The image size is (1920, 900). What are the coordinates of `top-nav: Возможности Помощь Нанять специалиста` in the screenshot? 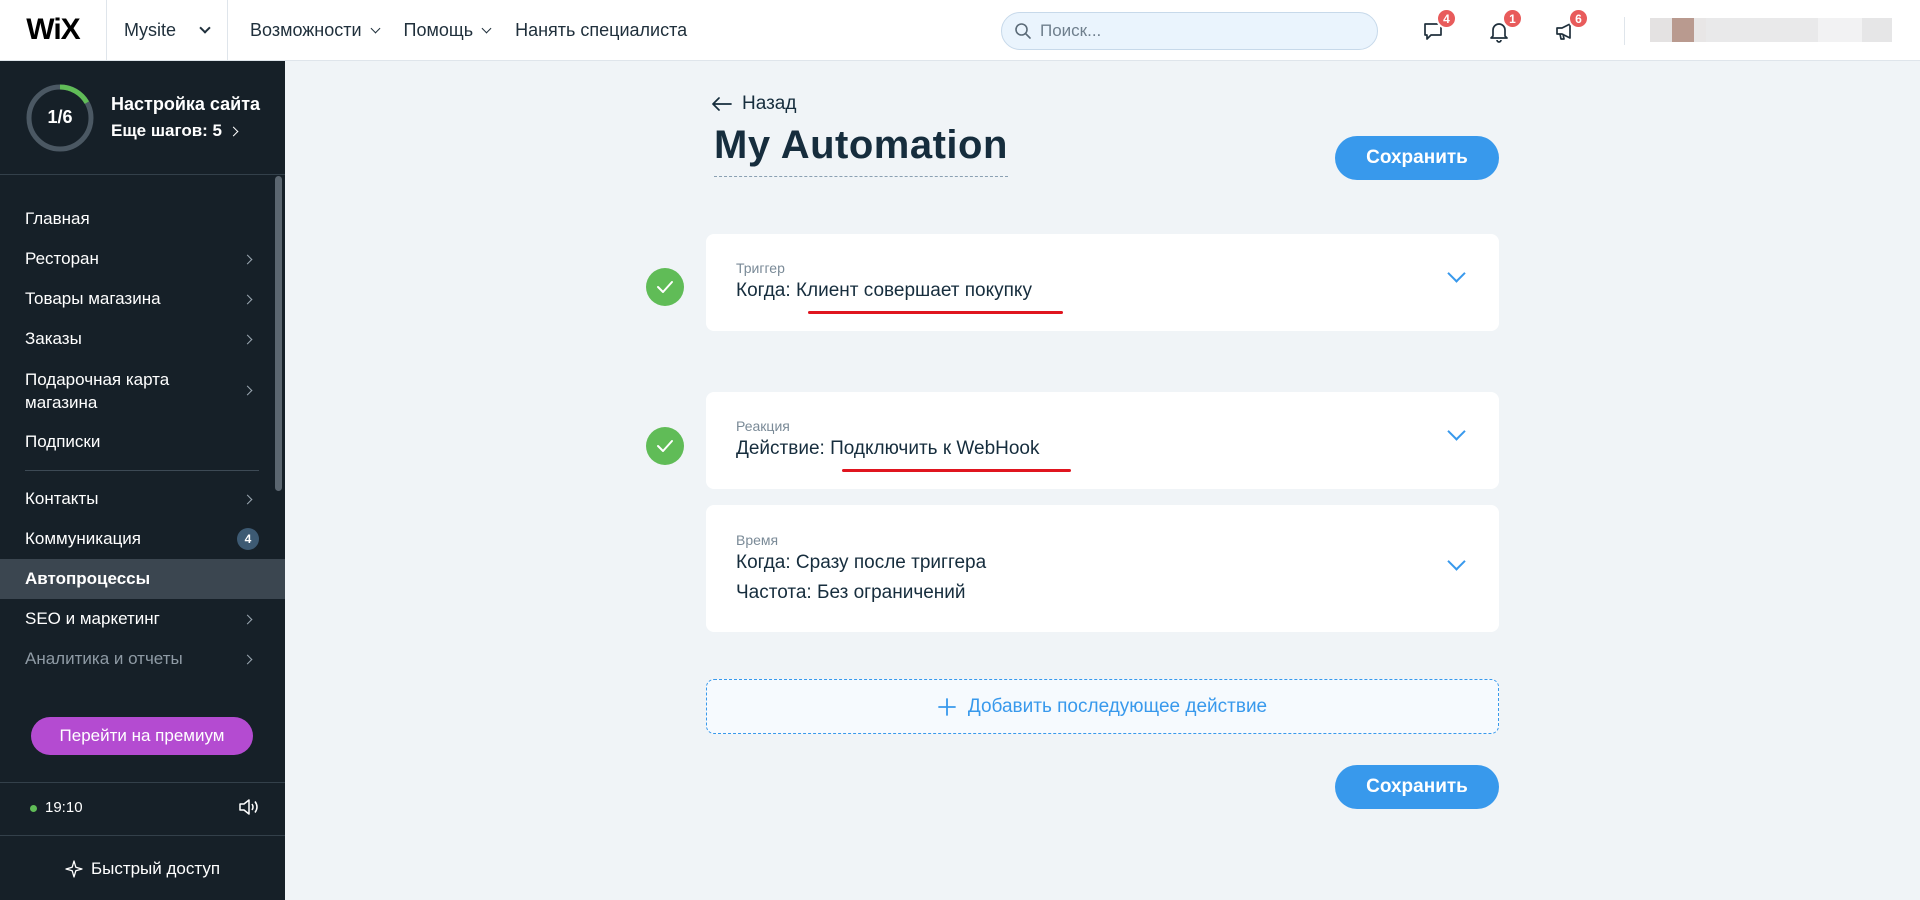 It's located at (481, 30).